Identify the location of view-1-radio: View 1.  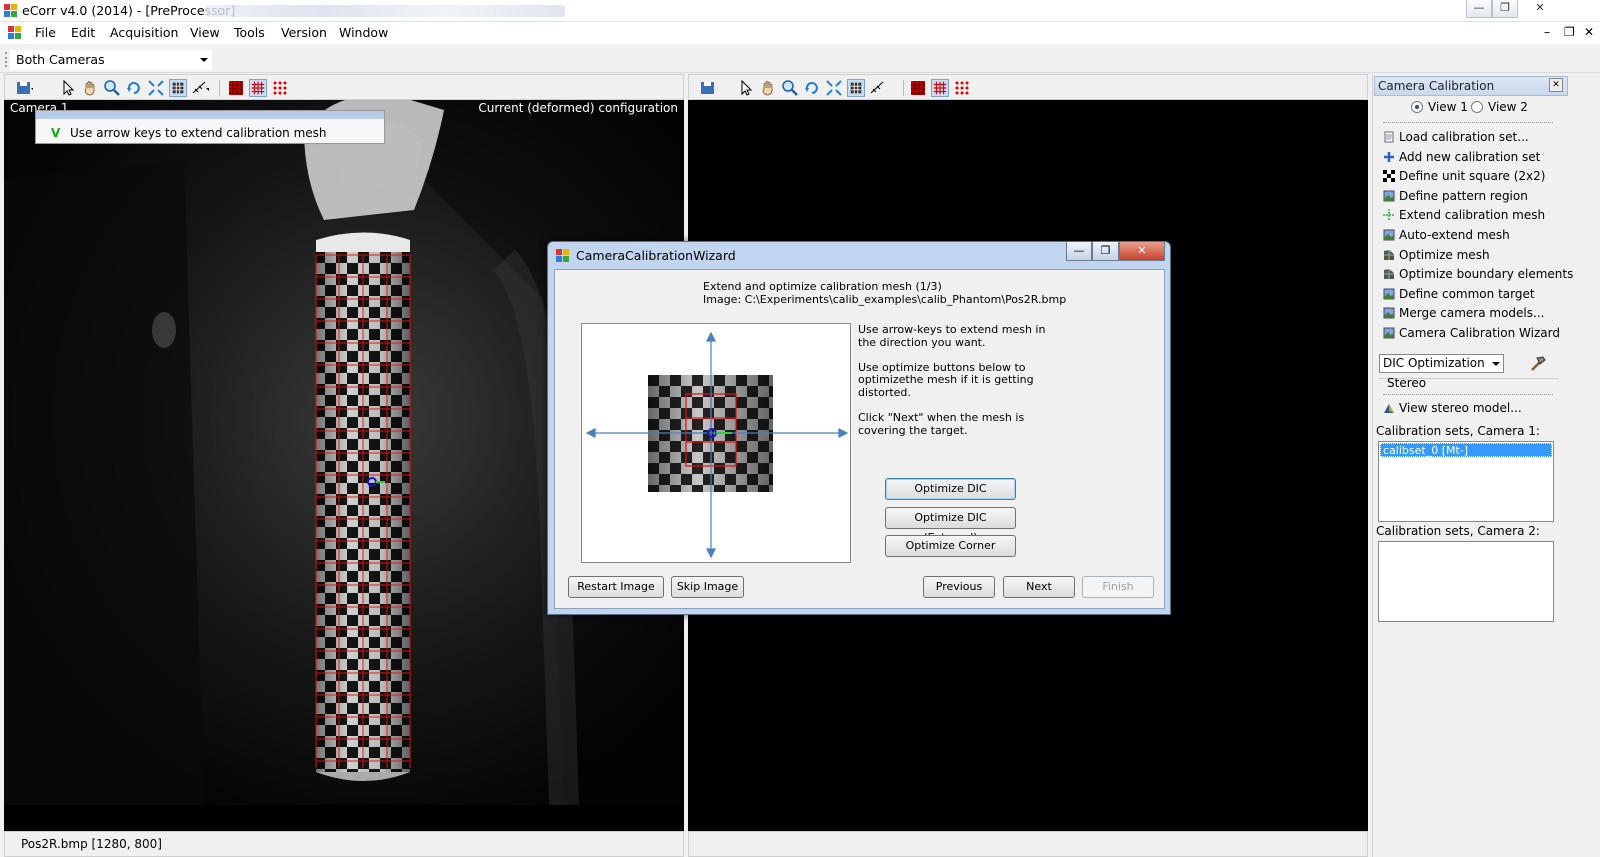
(1439, 107).